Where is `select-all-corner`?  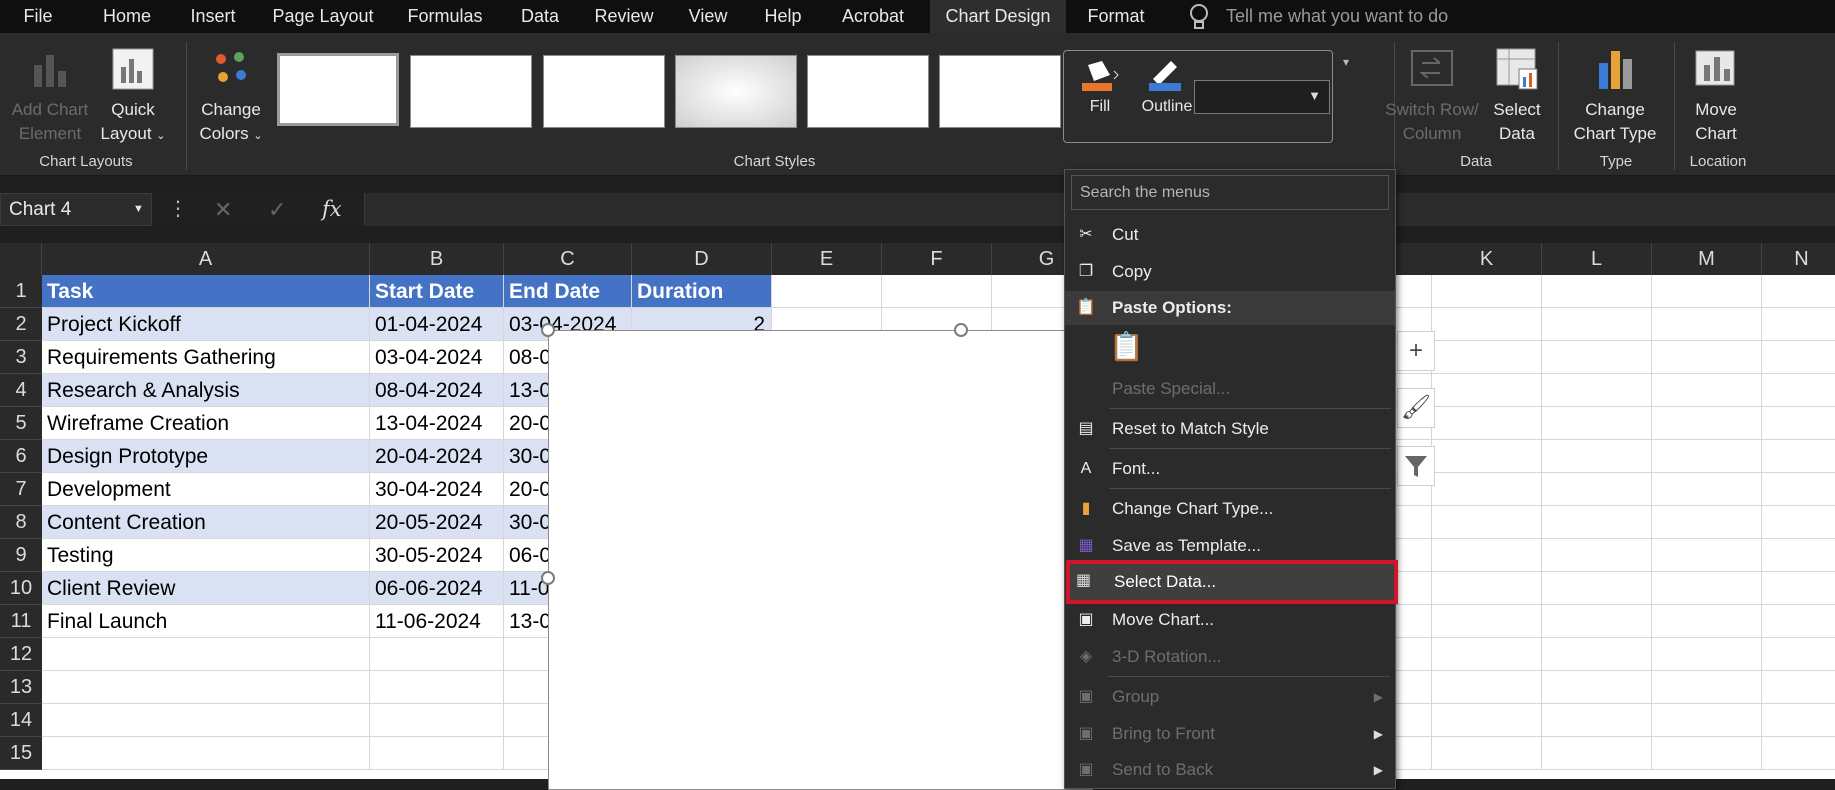
select-all-corner is located at coordinates (21, 259).